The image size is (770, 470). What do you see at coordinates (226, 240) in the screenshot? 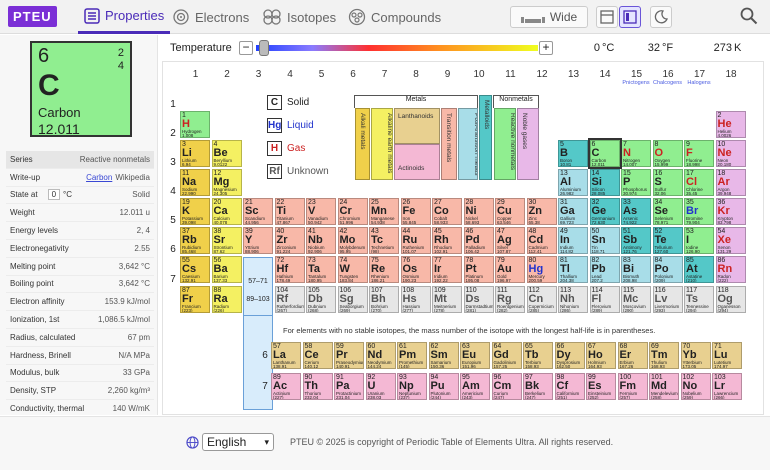
I see `element-sr: 38 Sr Strontium 87.62` at bounding box center [226, 240].